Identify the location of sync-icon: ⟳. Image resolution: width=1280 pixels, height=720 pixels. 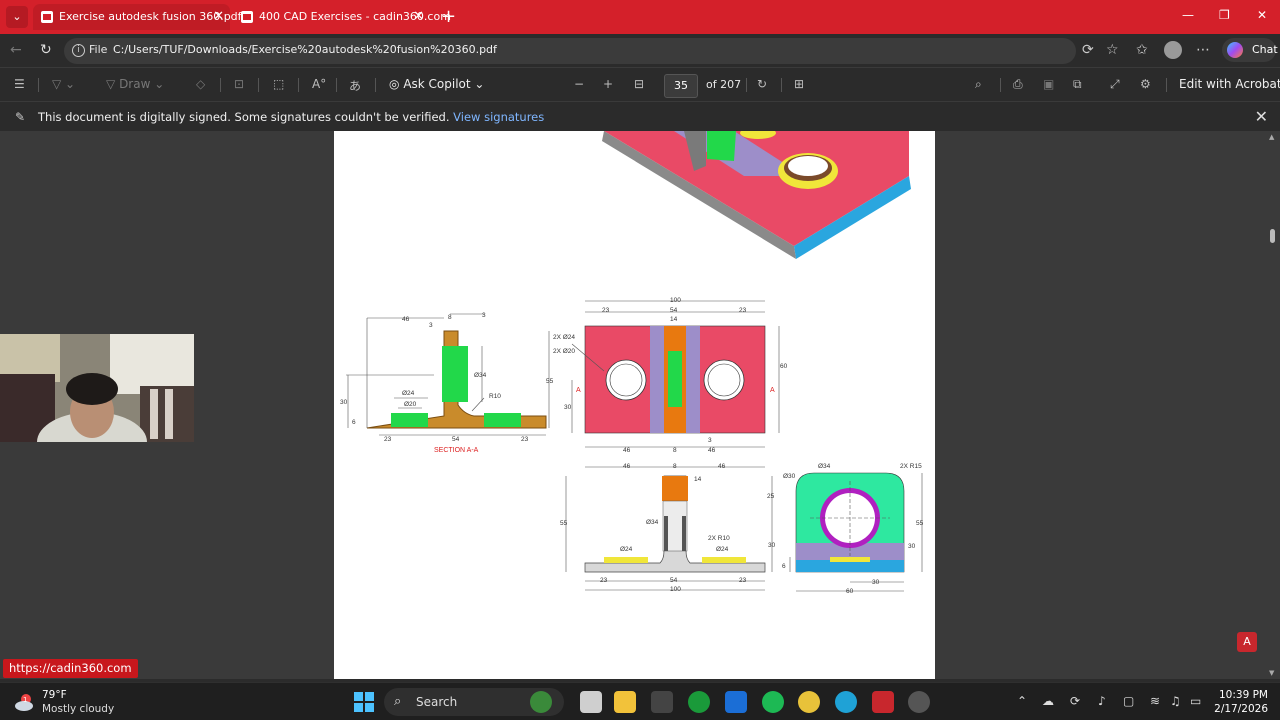
(1075, 701).